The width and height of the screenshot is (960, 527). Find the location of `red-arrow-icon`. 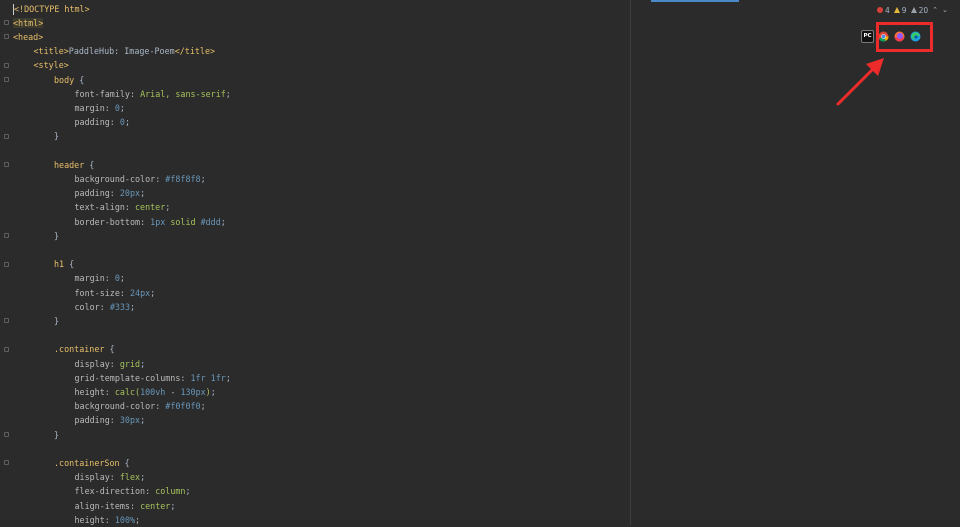

red-arrow-icon is located at coordinates (860, 82).